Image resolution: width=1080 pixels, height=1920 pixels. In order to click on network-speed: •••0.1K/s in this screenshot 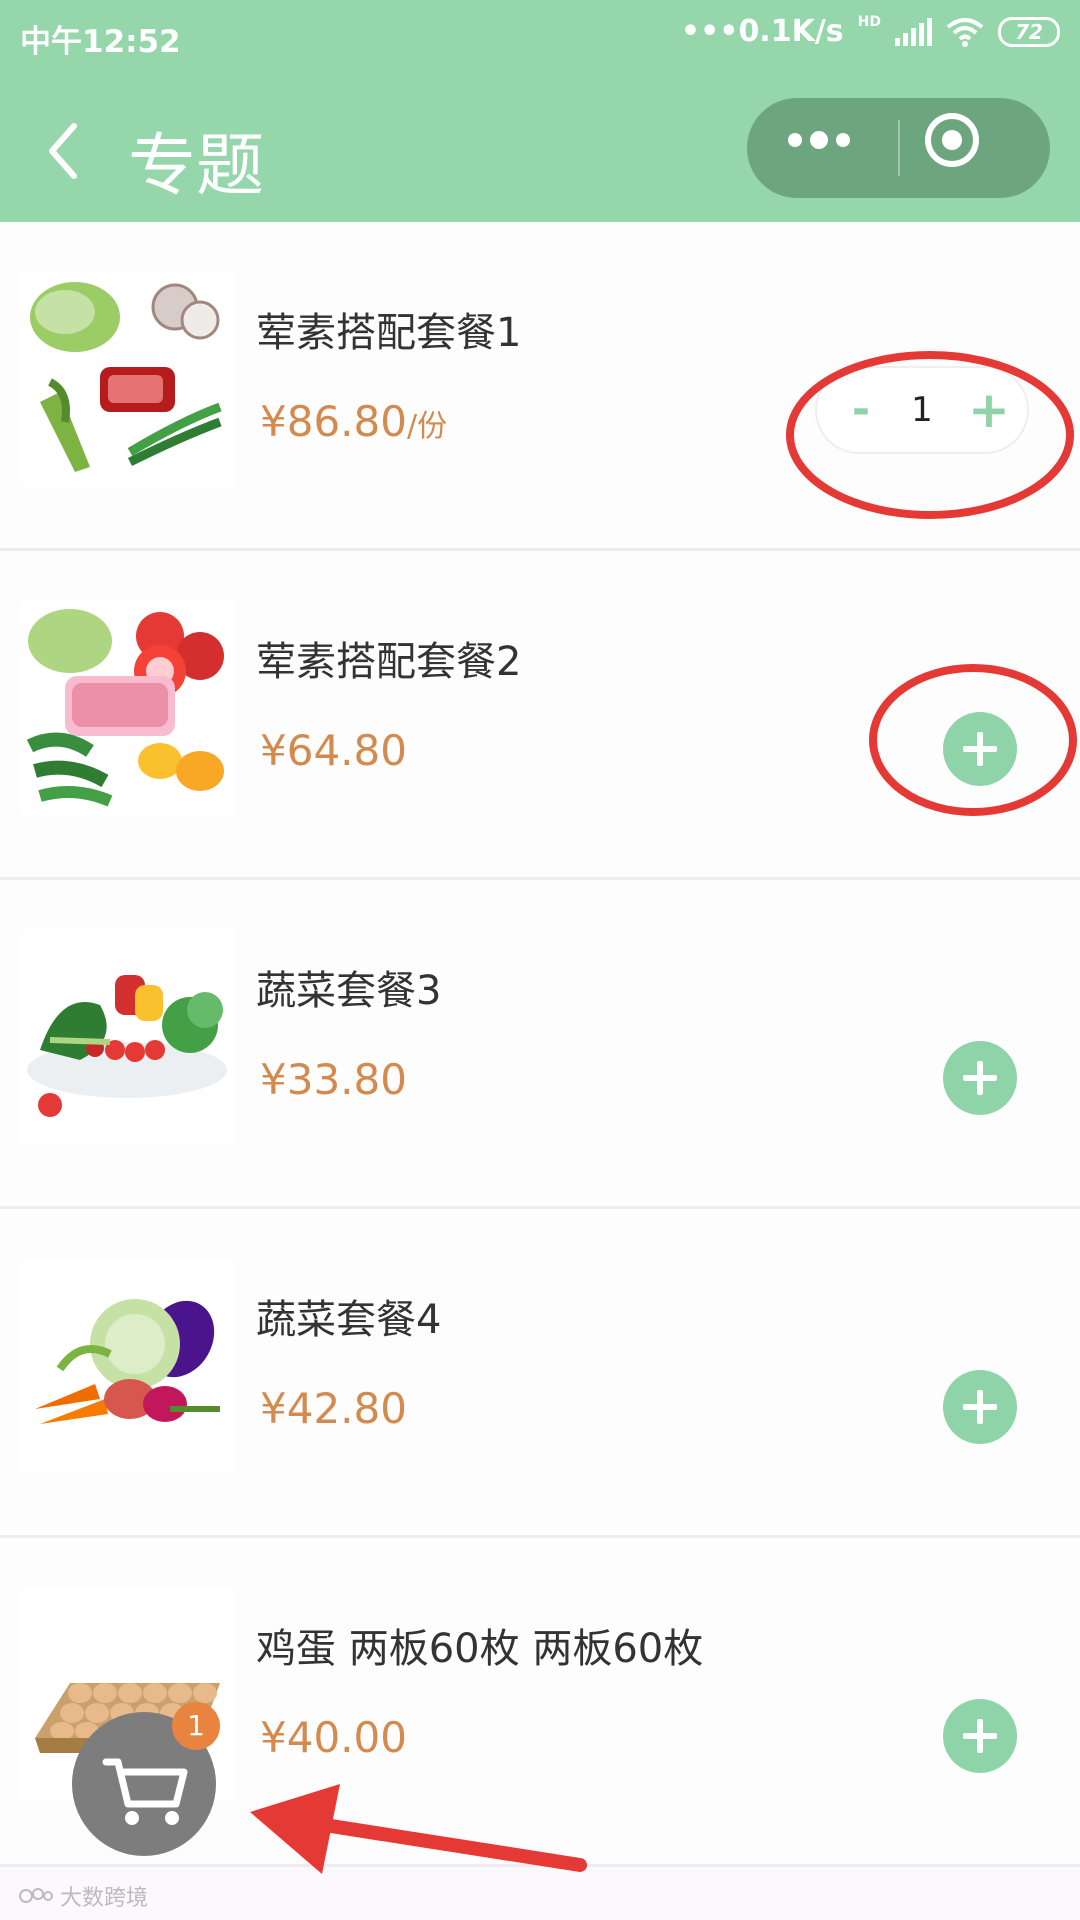, I will do `click(762, 31)`.